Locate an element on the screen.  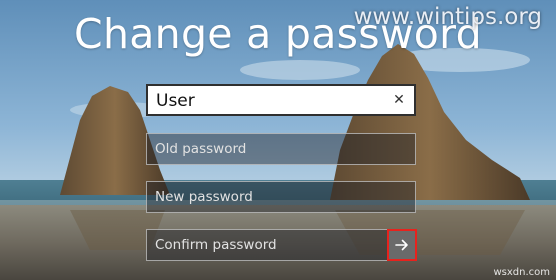
confirm-password-field-box is located at coordinates (281, 245).